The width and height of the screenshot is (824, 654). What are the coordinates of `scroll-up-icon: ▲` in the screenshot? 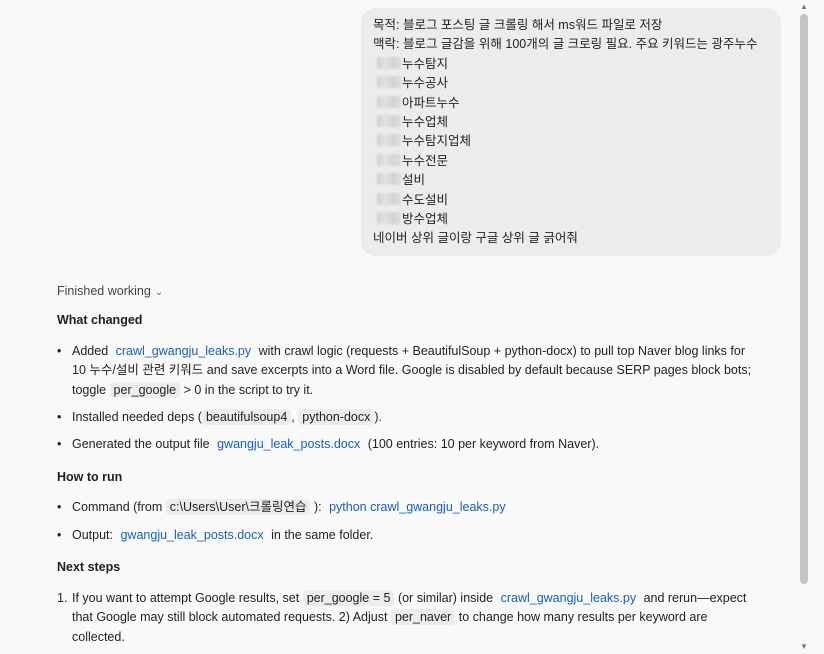 It's located at (804, 6).